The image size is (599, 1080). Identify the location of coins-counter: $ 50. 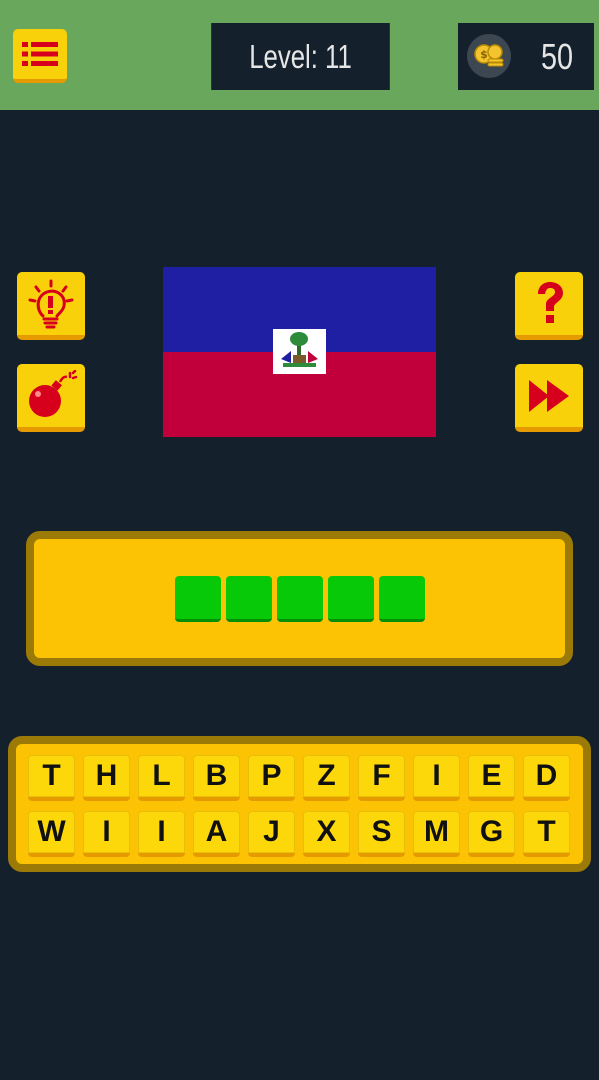
(526, 56).